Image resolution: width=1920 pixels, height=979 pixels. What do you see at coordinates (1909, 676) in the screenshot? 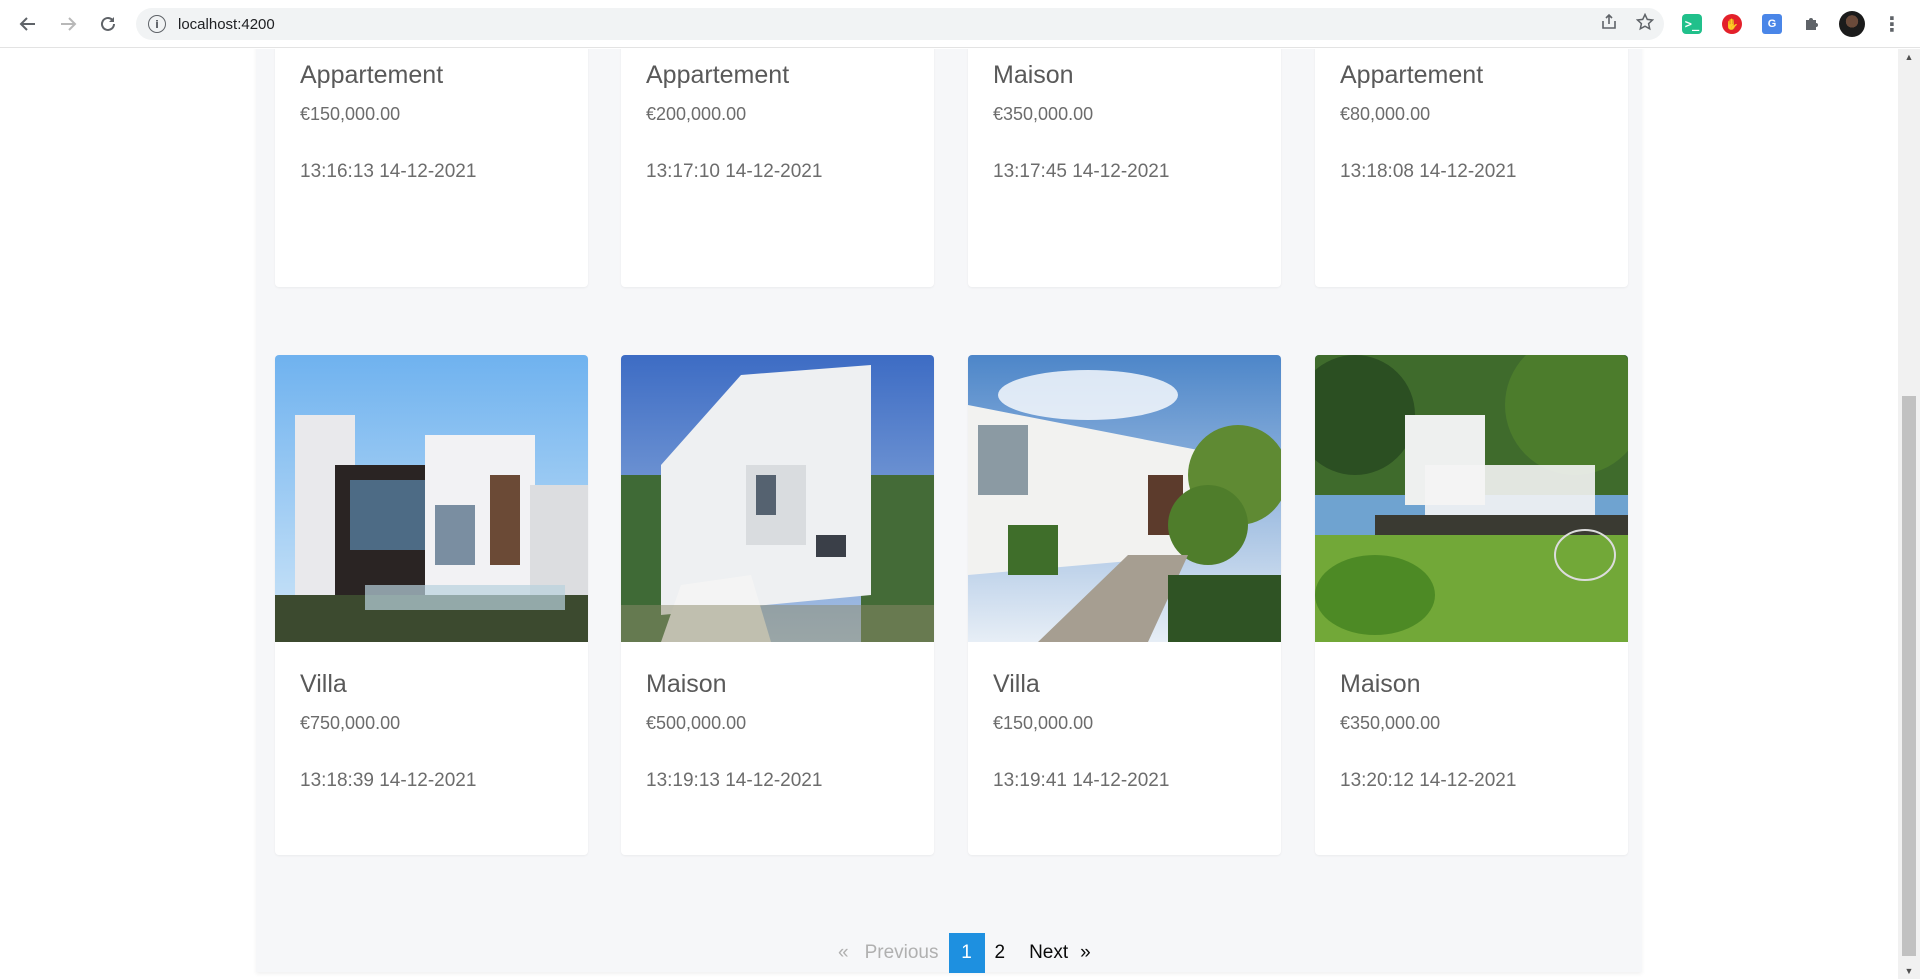
I see `scrollbar-thumb` at bounding box center [1909, 676].